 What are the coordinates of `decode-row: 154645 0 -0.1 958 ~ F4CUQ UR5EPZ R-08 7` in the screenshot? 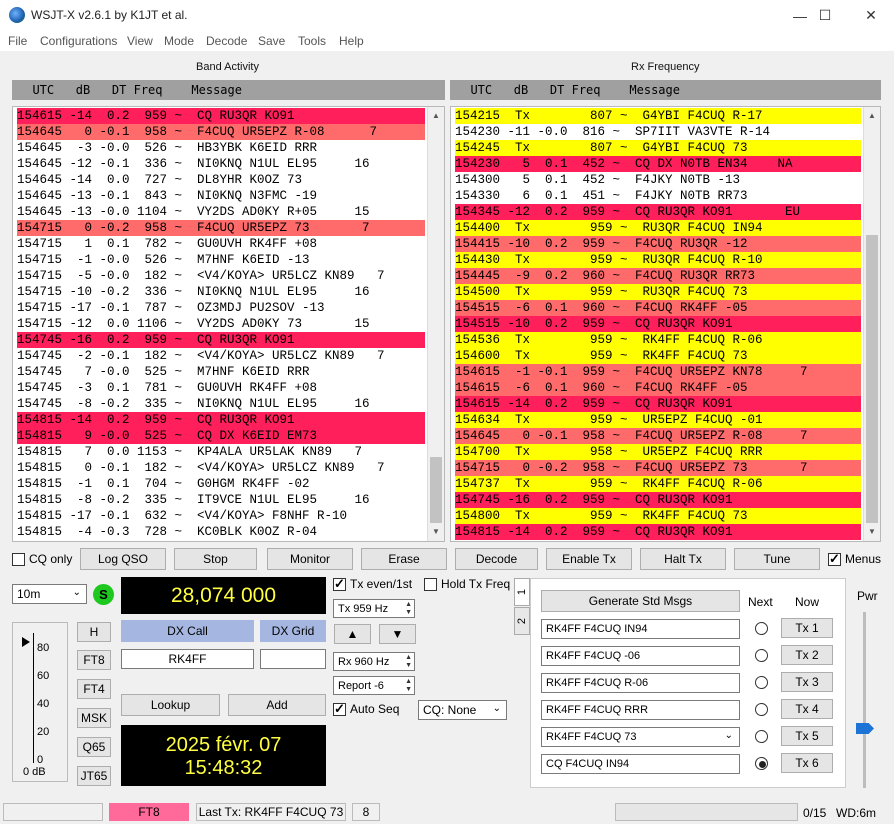 It's located at (221, 132).